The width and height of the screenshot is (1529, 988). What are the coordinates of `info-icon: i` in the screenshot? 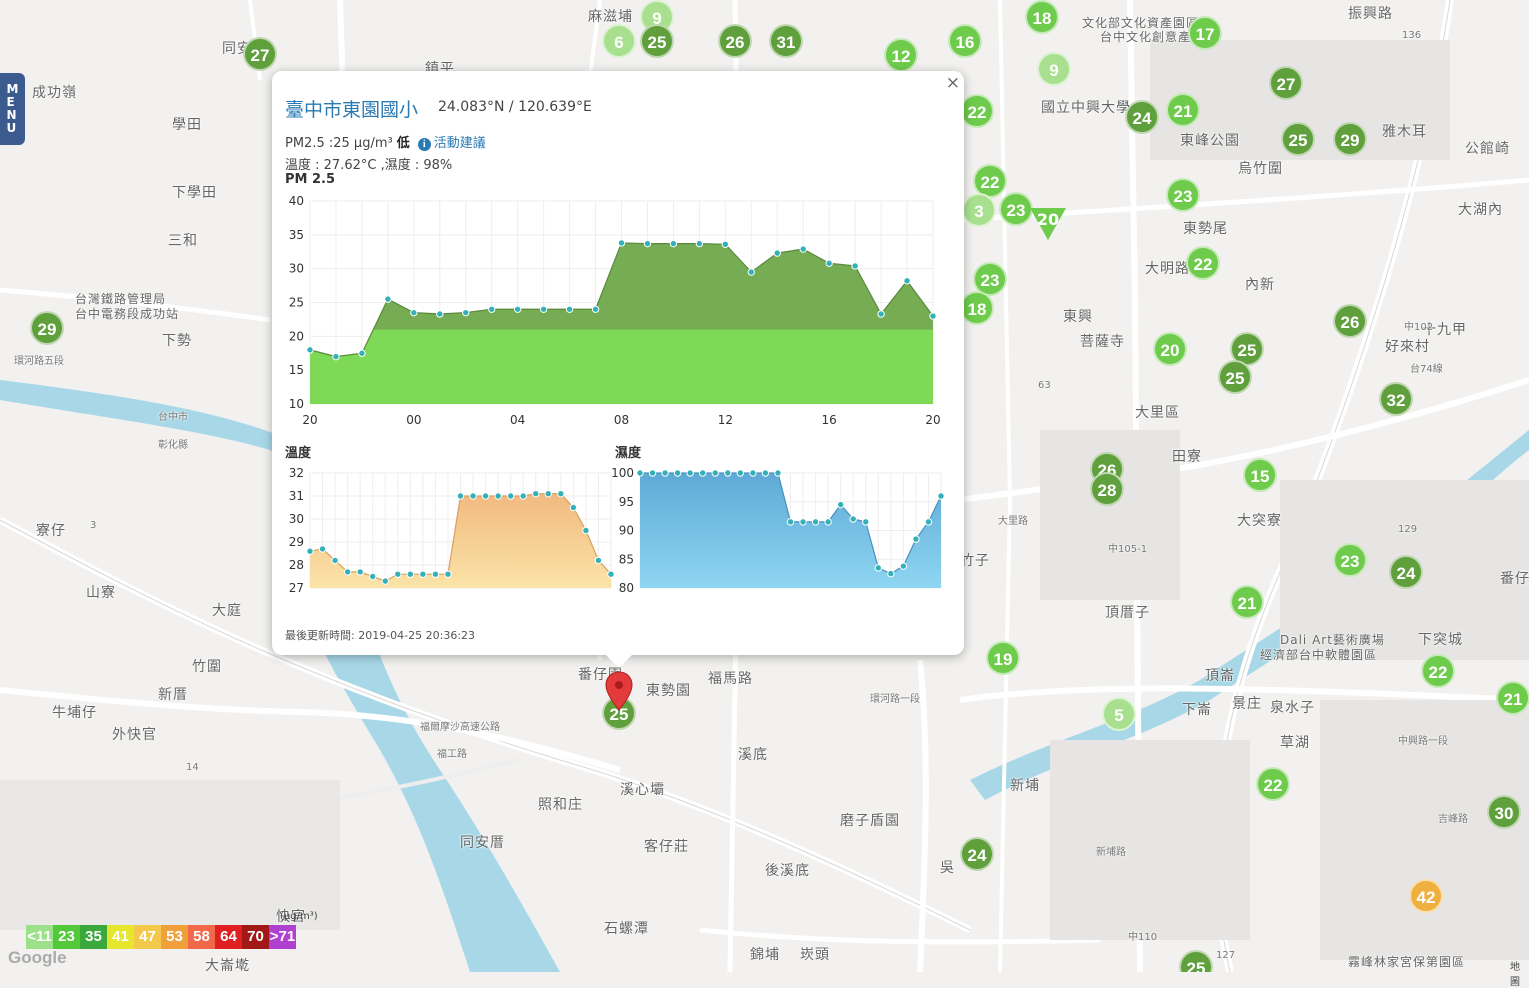 It's located at (424, 144).